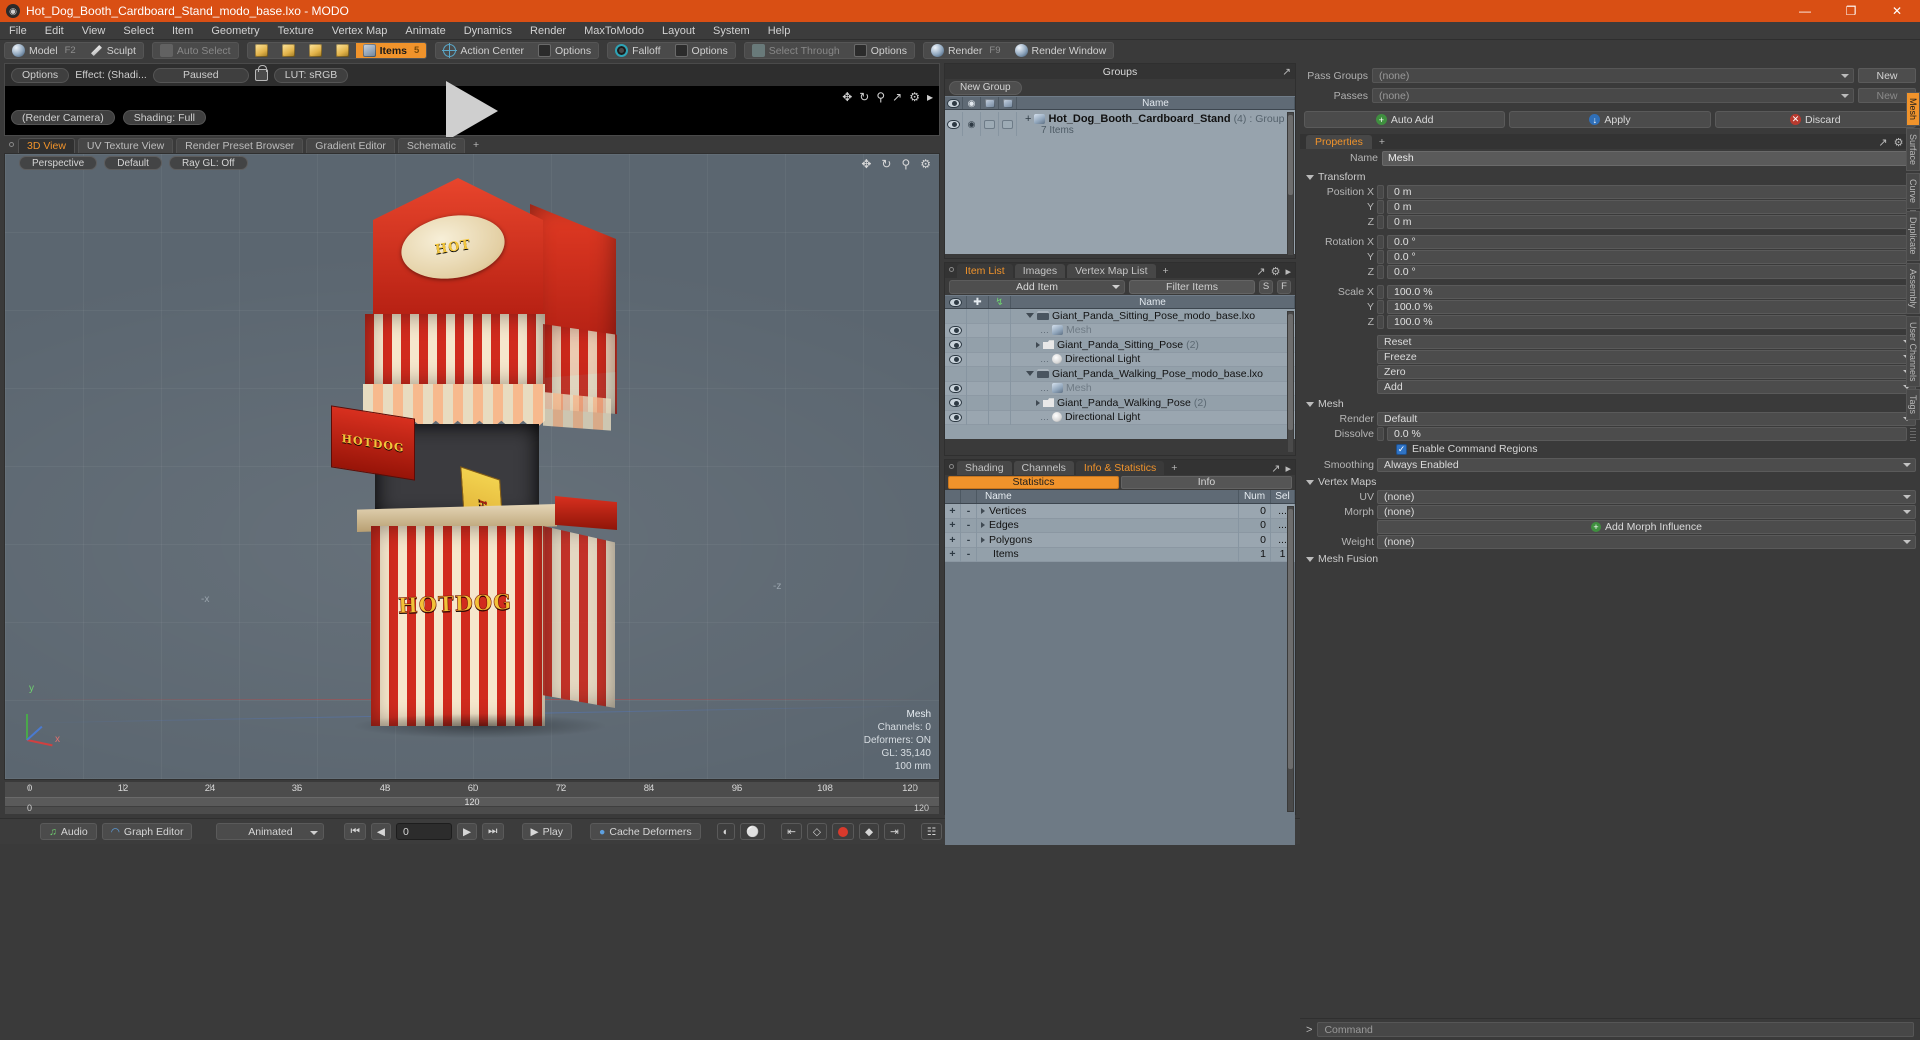 Image resolution: width=1920 pixels, height=1040 pixels. What do you see at coordinates (1283, 496) in the screenshot?
I see `col-sel: Sel` at bounding box center [1283, 496].